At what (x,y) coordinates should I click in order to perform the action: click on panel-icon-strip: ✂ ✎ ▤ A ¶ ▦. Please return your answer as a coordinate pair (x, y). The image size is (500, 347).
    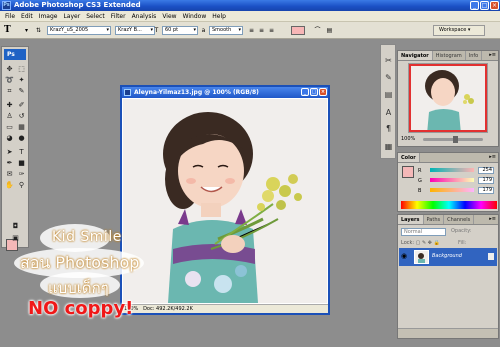
    Looking at the image, I should click on (388, 101).